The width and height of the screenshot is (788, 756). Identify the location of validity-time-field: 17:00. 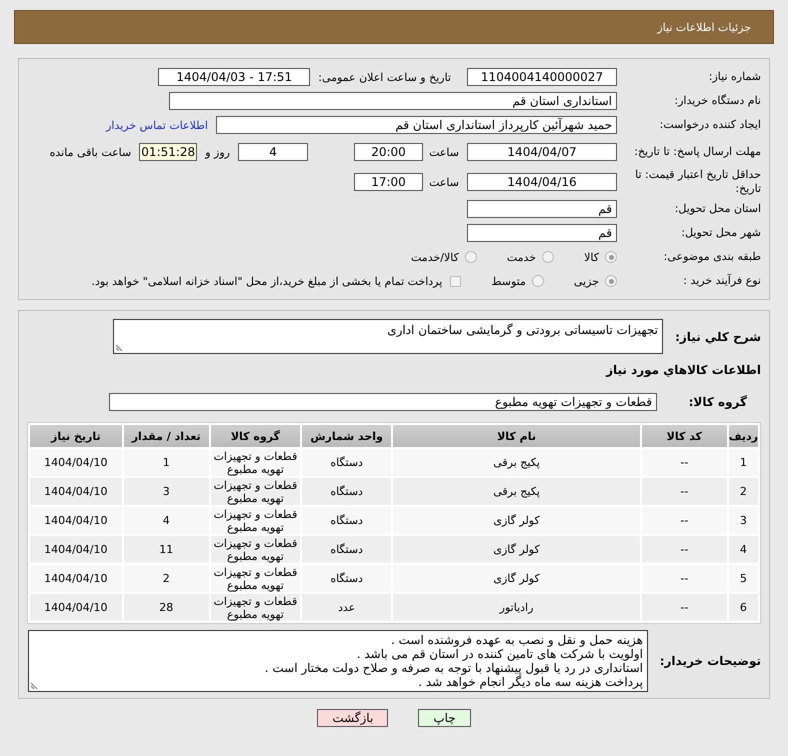
(388, 182).